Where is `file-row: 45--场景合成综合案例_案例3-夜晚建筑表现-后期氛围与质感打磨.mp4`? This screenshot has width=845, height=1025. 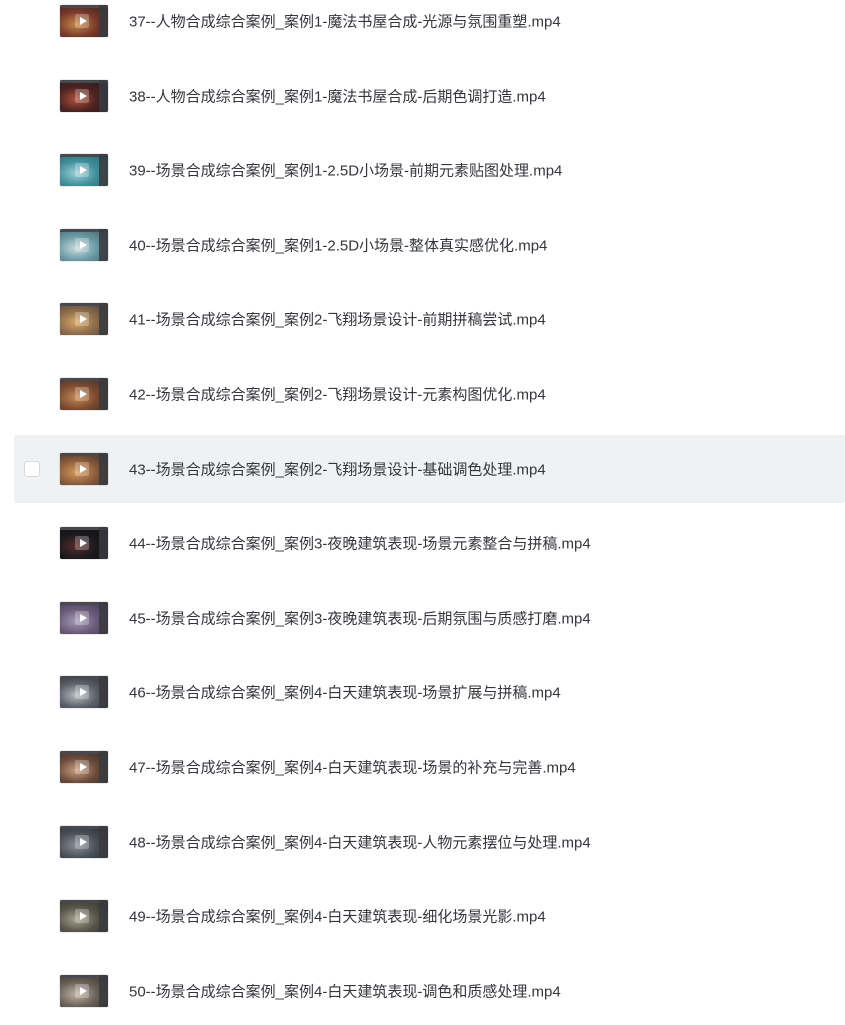
file-row: 45--场景合成综合案例_案例3-夜晚建筑表现-后期氛围与质感打磨.mp4 is located at coordinates (429, 618).